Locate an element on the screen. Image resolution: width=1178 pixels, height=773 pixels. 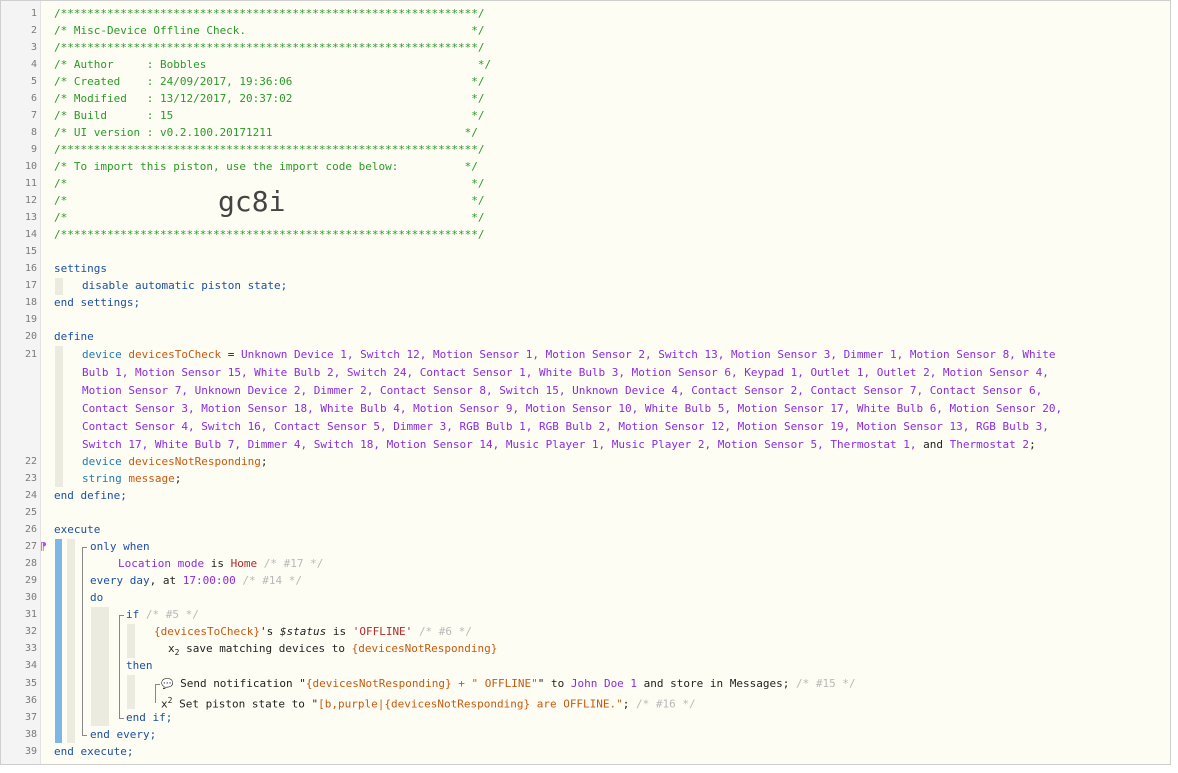
line-number: 26 is located at coordinates (30, 529).